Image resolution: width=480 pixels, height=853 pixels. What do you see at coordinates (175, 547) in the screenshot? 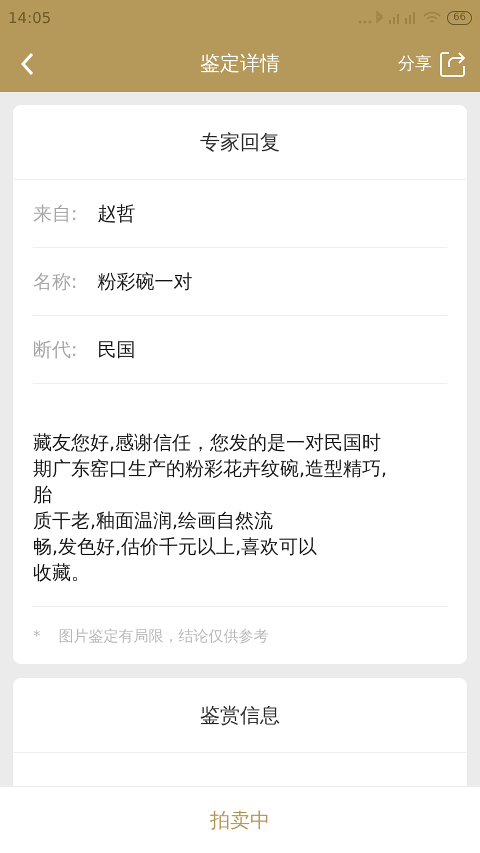
I see `reply-message-line: 畅,发色好,估价千元以上,喜欢可以` at bounding box center [175, 547].